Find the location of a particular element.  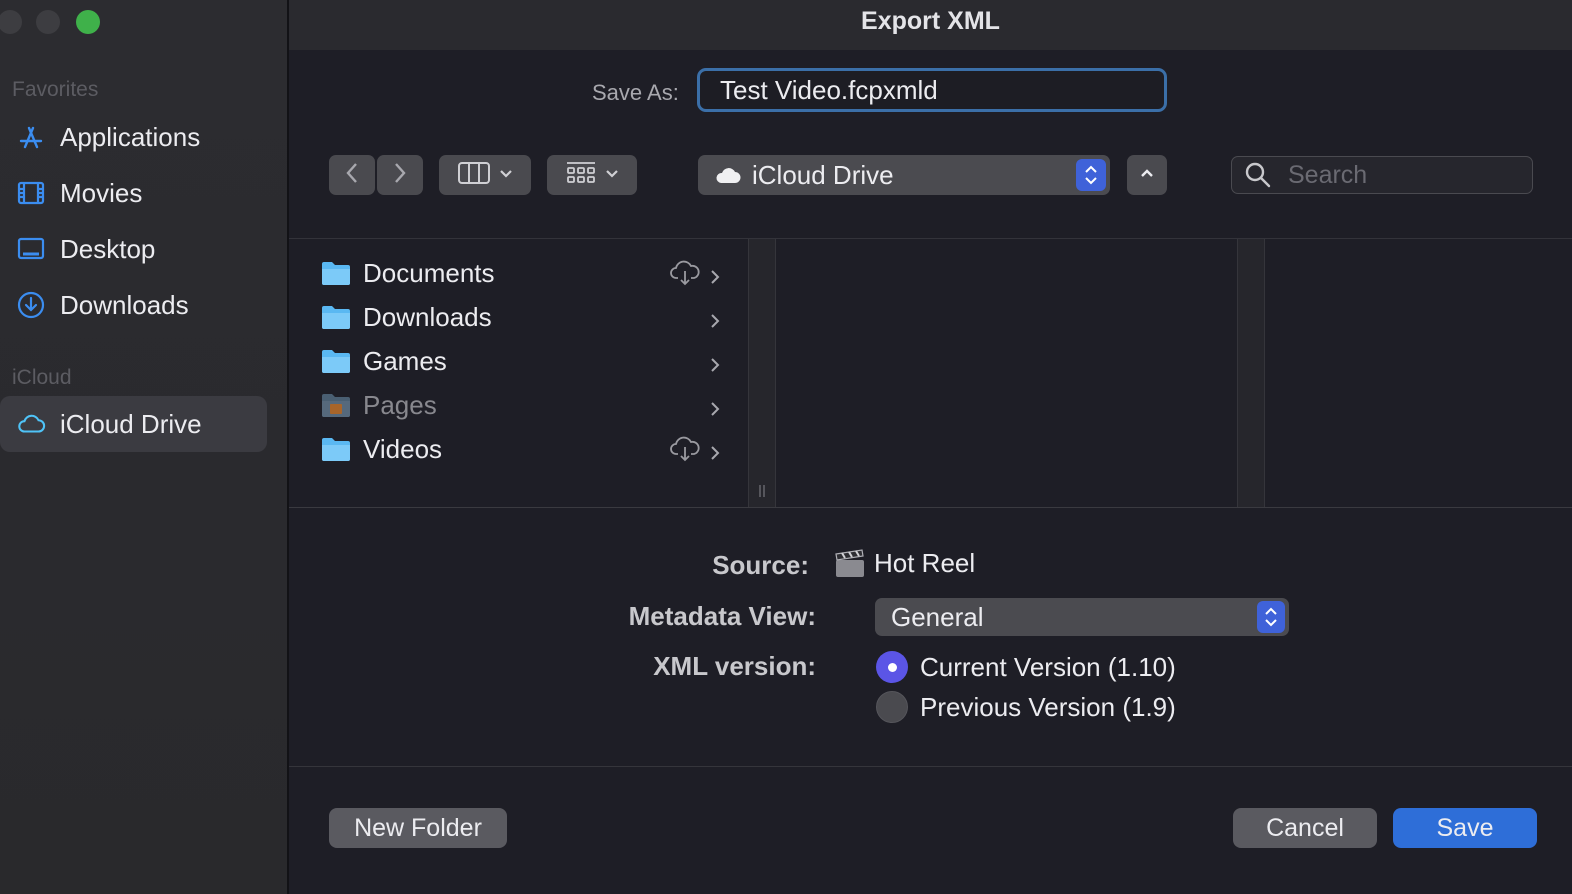

list-item: Games is located at coordinates (521, 361).